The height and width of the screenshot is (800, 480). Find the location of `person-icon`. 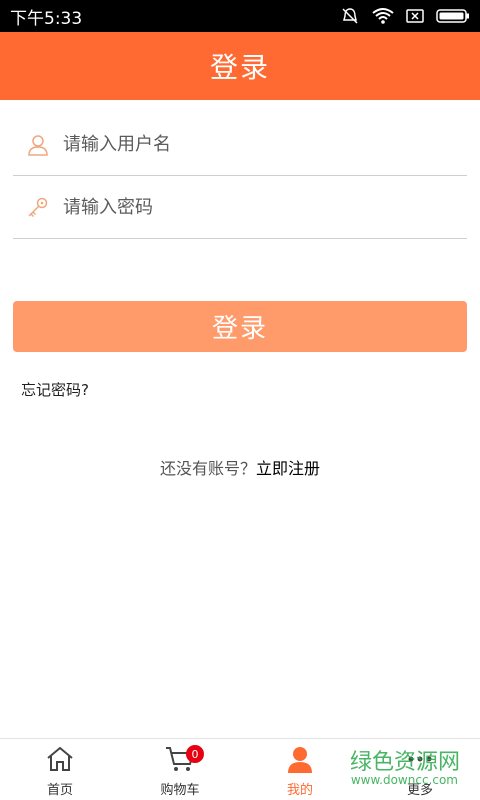

person-icon is located at coordinates (300, 761).